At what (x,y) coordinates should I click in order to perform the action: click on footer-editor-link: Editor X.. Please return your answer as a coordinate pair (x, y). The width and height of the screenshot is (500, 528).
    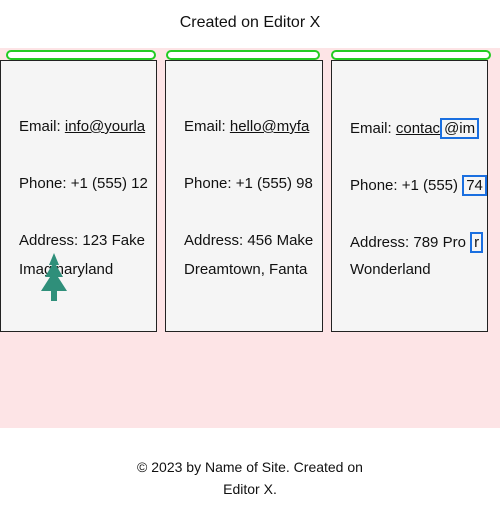
    Looking at the image, I should click on (250, 489).